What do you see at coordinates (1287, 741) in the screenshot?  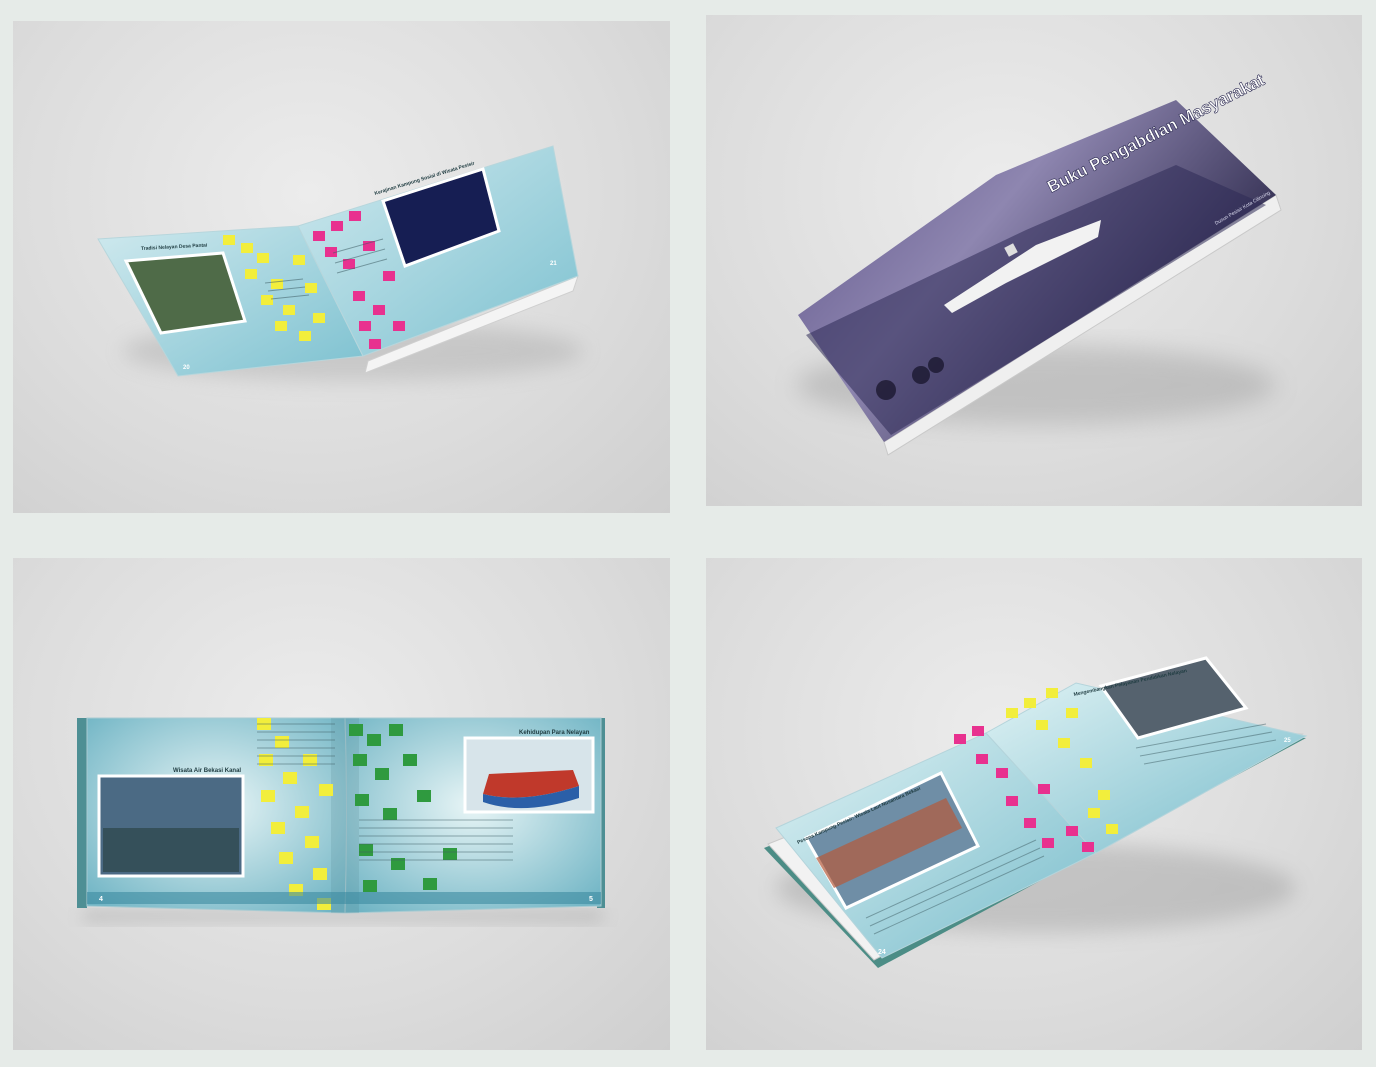 I see `right-page-number: 25` at bounding box center [1287, 741].